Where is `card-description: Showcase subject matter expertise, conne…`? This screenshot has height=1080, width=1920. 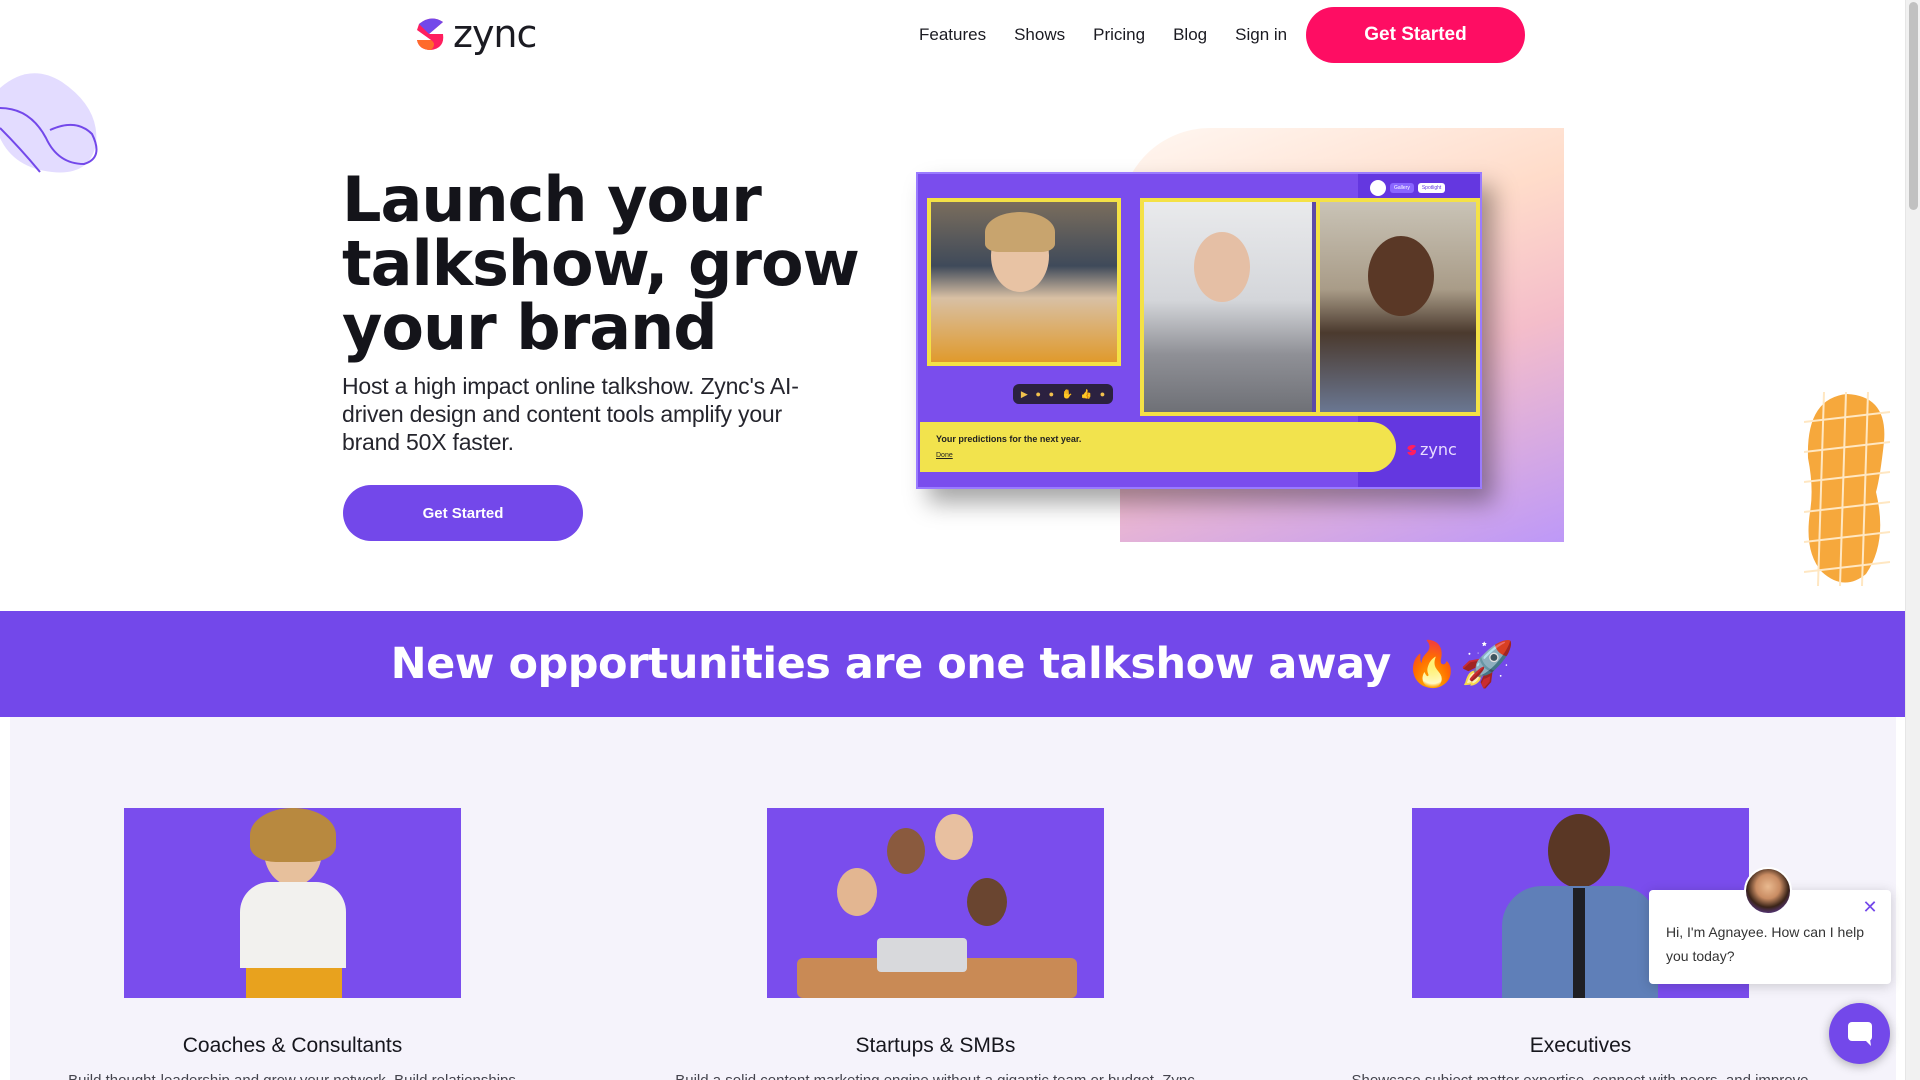
card-description: Showcase subject matter expertise, conne… is located at coordinates (1580, 1076).